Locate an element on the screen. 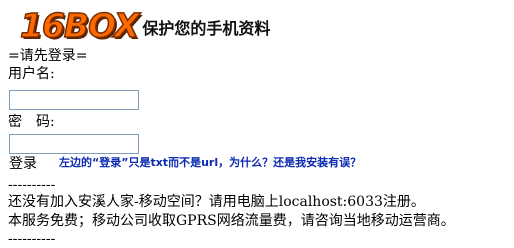 This screenshot has height=248, width=514. site-logo: 16BOX 保护您的手机资料 is located at coordinates (145, 25).